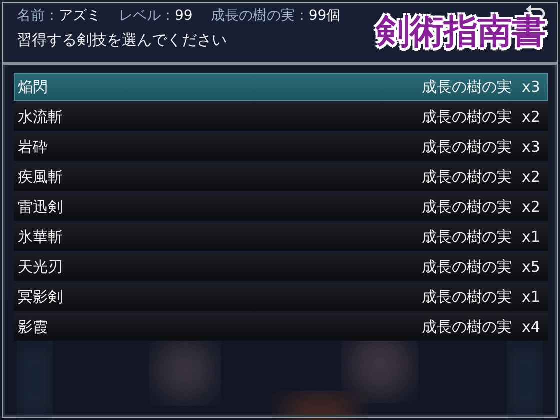 The width and height of the screenshot is (560, 420). What do you see at coordinates (281, 207) in the screenshot?
I see `skill-row: 雷迅剣 成長の樹の実 x2` at bounding box center [281, 207].